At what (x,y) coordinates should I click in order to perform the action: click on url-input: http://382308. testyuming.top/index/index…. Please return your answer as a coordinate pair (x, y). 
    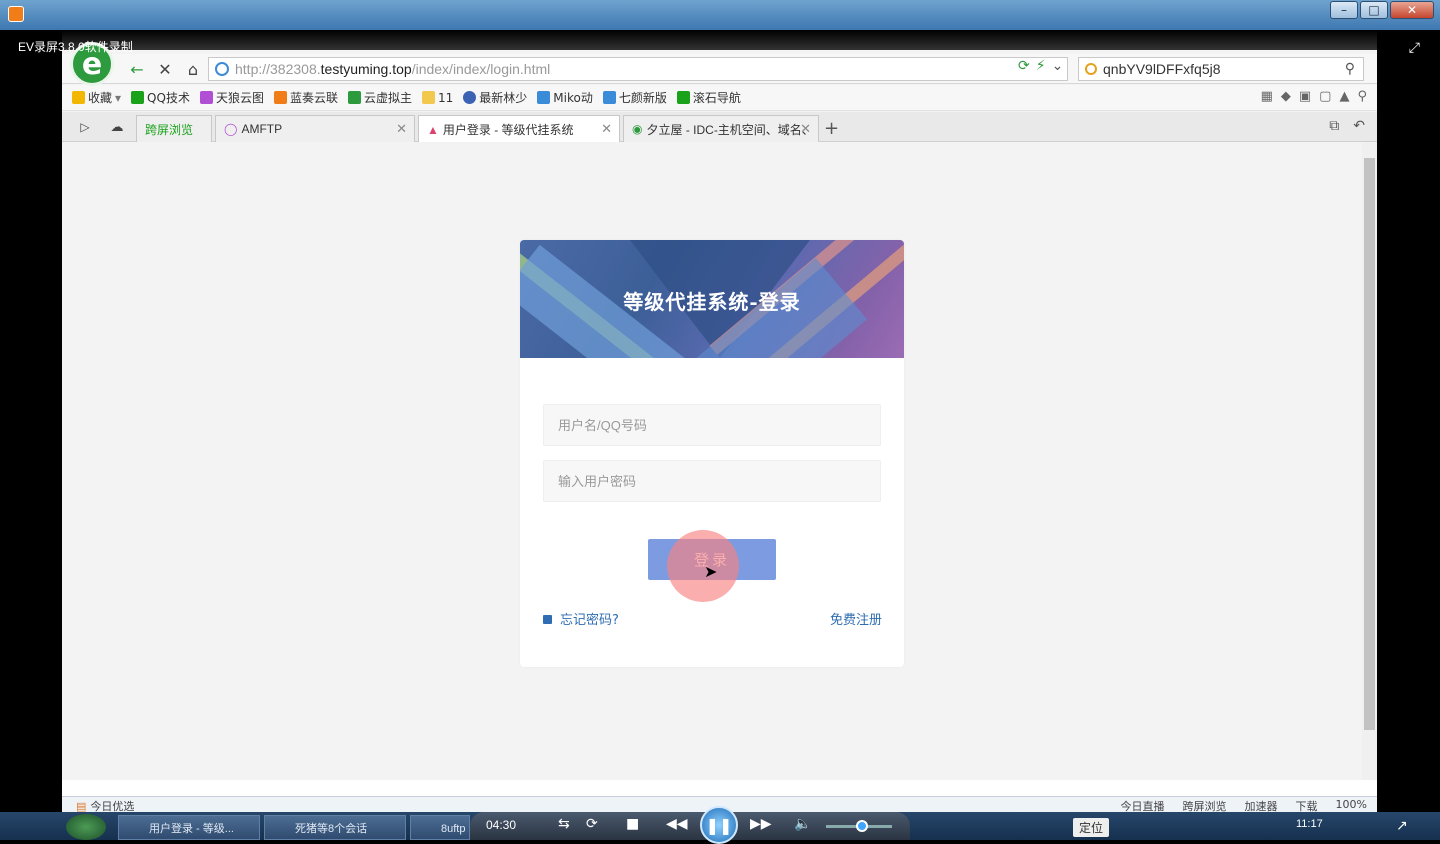
    Looking at the image, I should click on (638, 69).